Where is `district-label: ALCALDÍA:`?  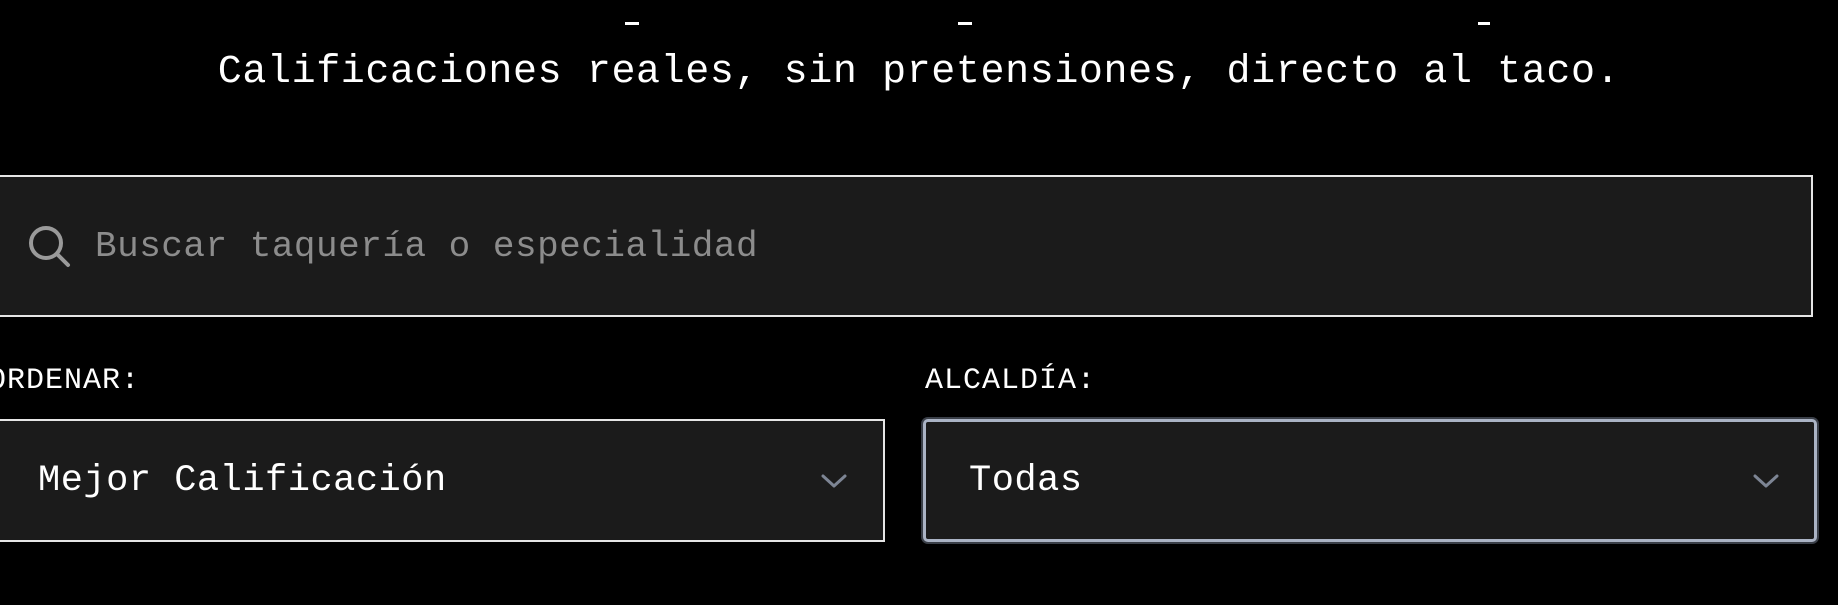 district-label: ALCALDÍA: is located at coordinates (1011, 381).